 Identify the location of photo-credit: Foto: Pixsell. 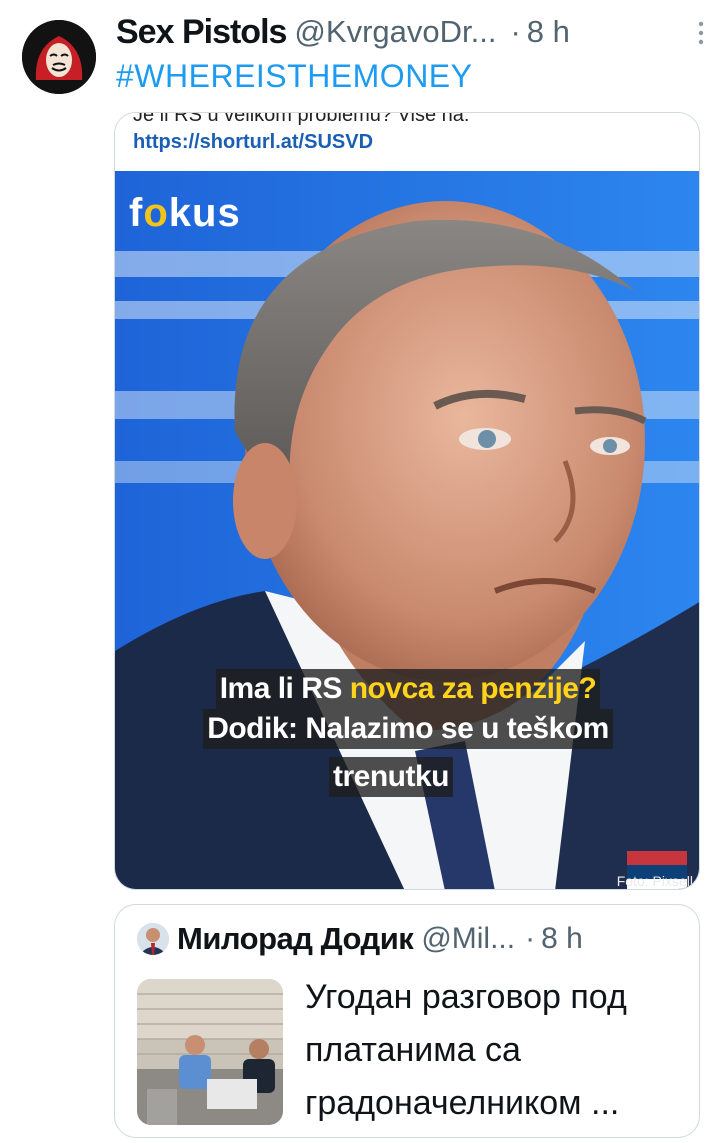
(654, 881).